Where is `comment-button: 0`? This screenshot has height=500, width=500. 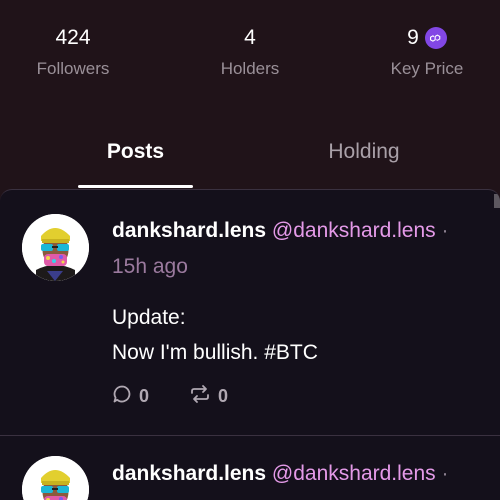 comment-button: 0 is located at coordinates (130, 396).